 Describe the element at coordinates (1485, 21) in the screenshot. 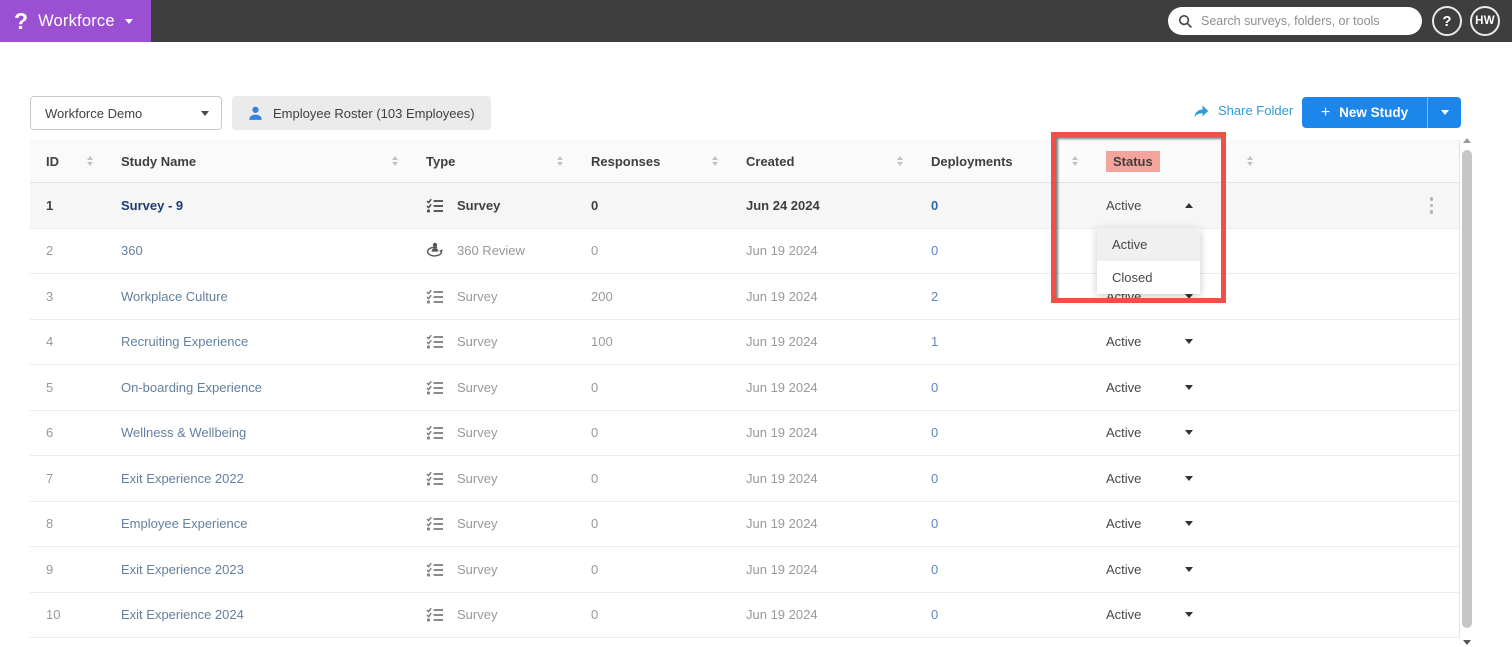

I see `avatar: HW` at that location.